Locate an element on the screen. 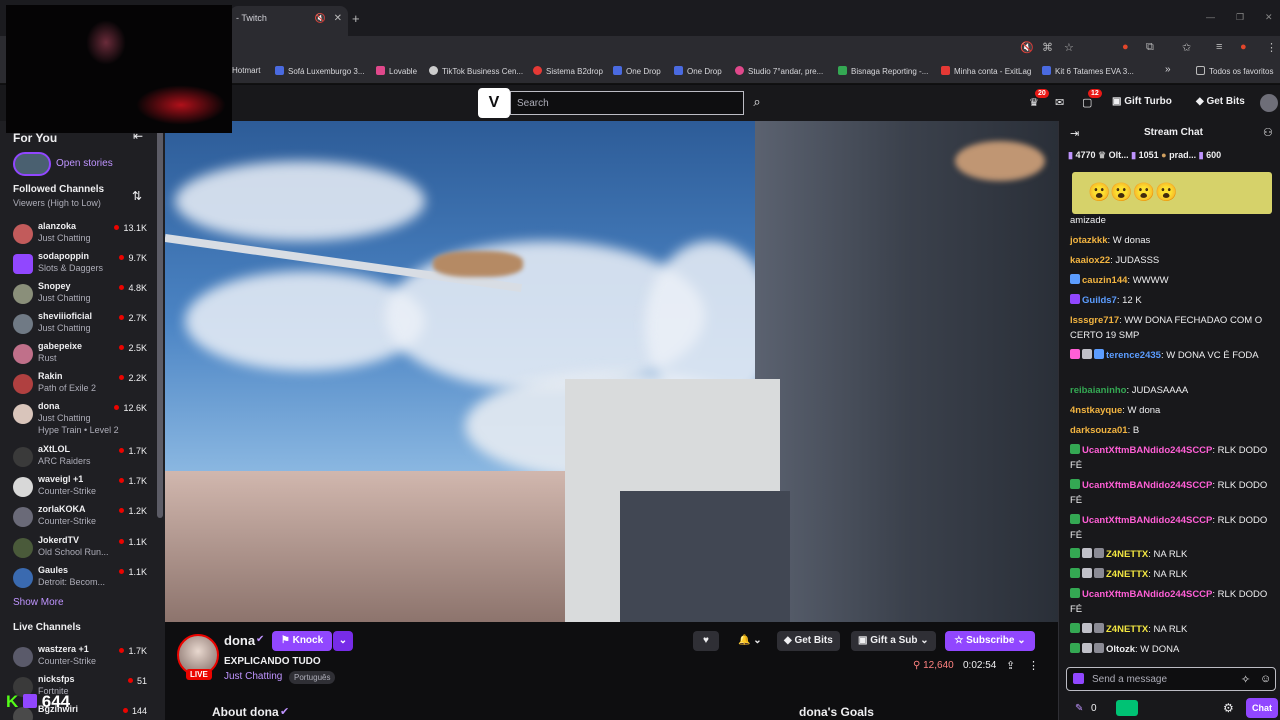  subscribe-button: ☆ Subscribe ⌄ is located at coordinates (990, 641).